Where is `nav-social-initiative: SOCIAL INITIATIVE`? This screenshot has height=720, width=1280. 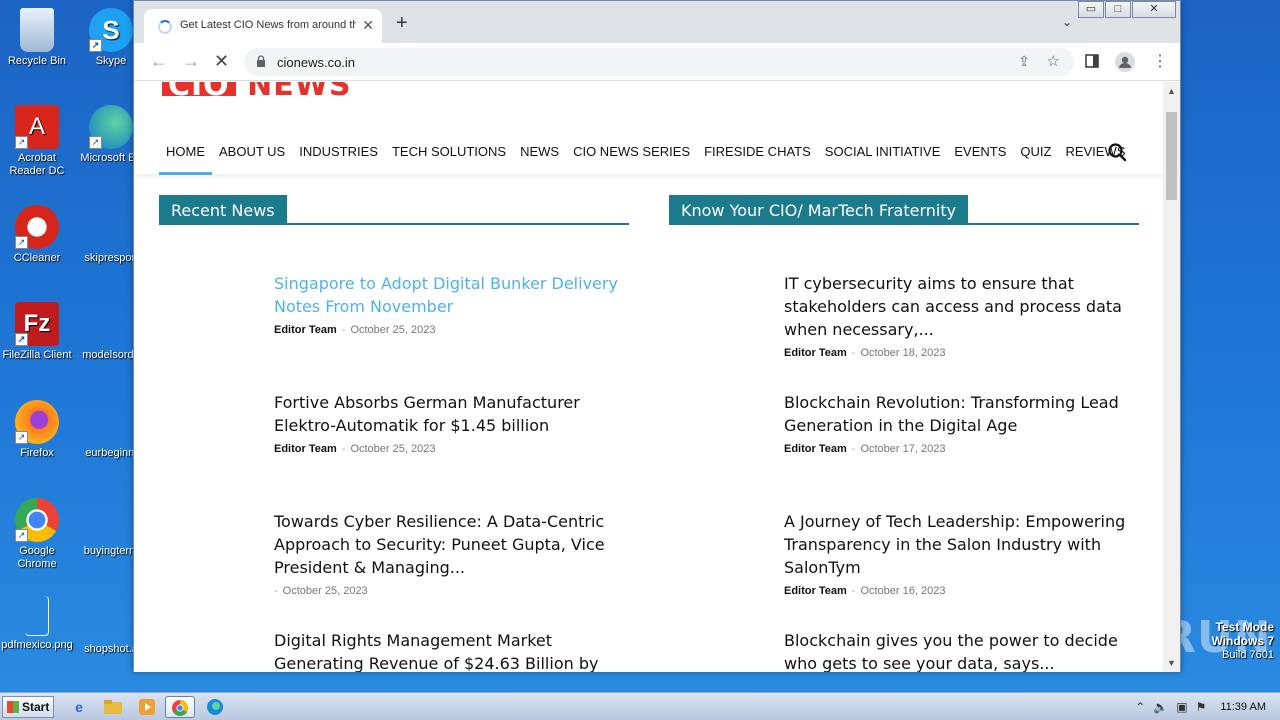 nav-social-initiative: SOCIAL INITIATIVE is located at coordinates (883, 155).